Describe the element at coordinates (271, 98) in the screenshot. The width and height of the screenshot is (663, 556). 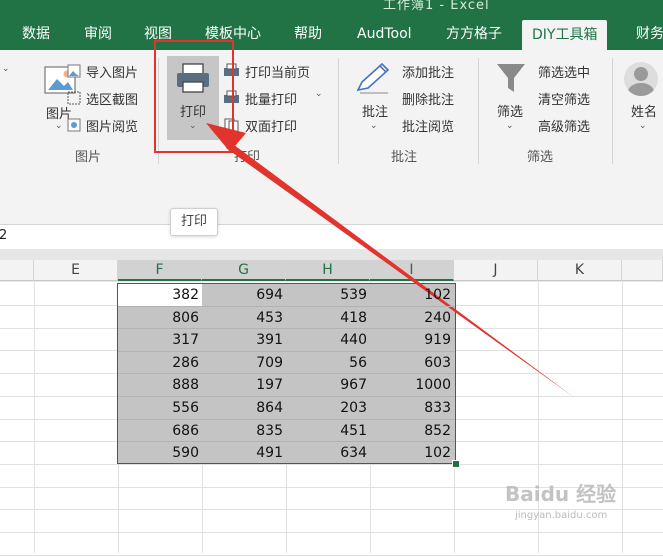
I see `batch-print-button: 批量打印` at that location.